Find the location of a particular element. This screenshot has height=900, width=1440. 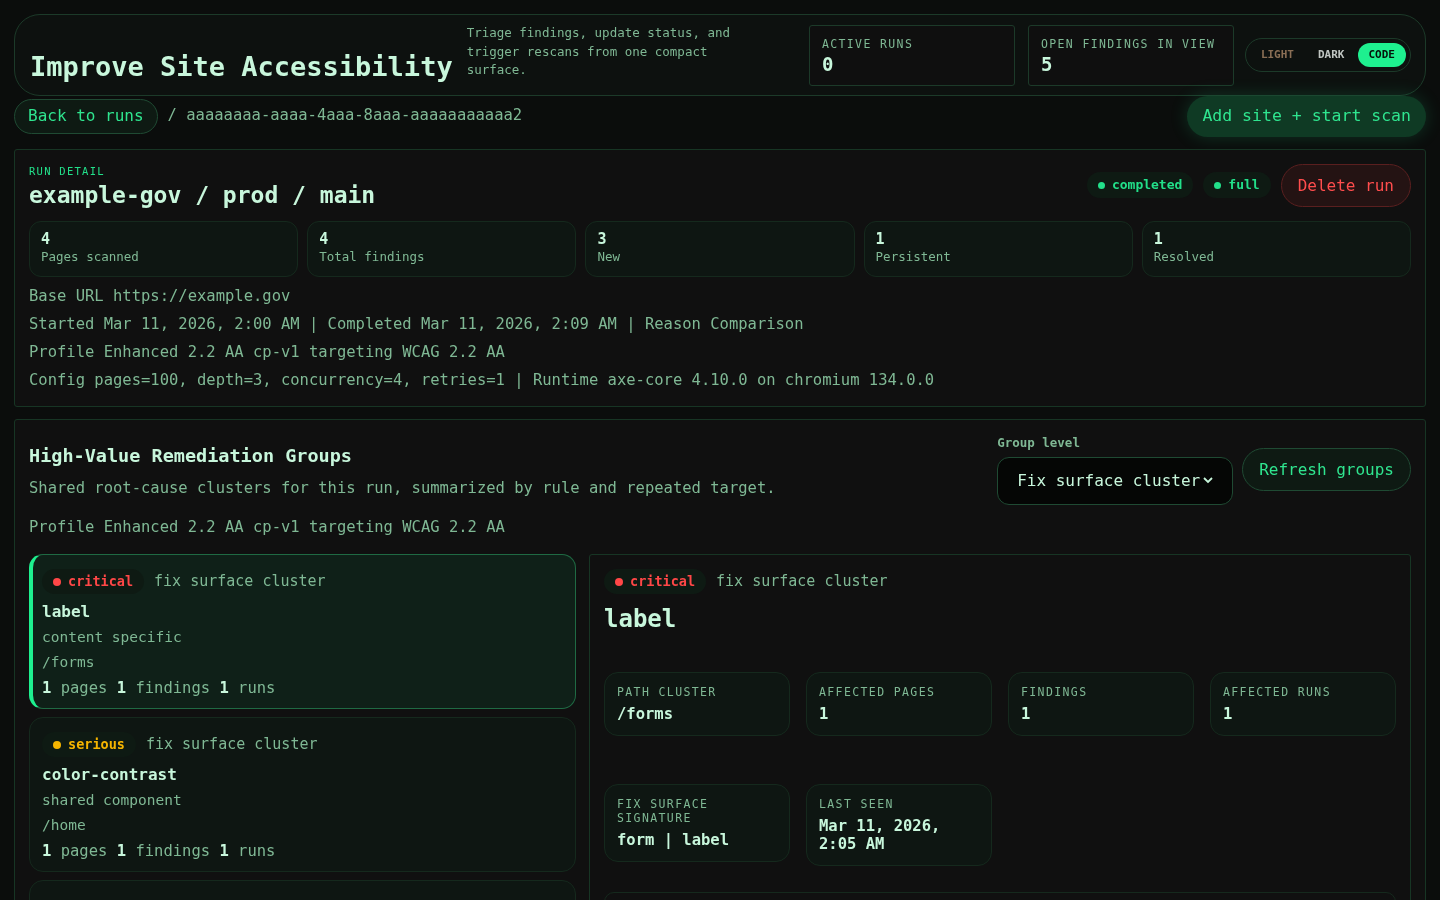

fact-label: AFFECTED PAGES is located at coordinates (878, 692).